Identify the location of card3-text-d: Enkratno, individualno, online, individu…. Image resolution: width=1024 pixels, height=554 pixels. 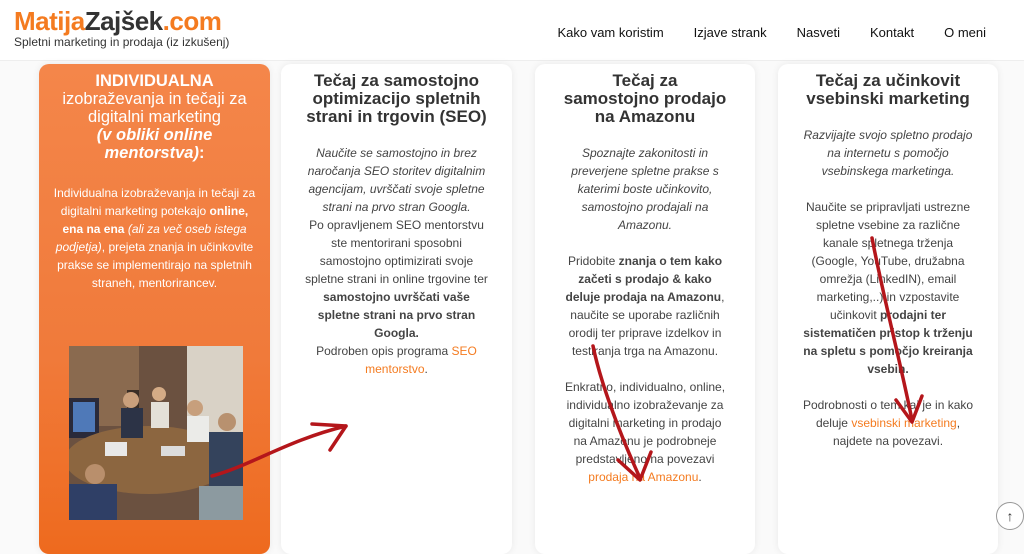
(645, 423).